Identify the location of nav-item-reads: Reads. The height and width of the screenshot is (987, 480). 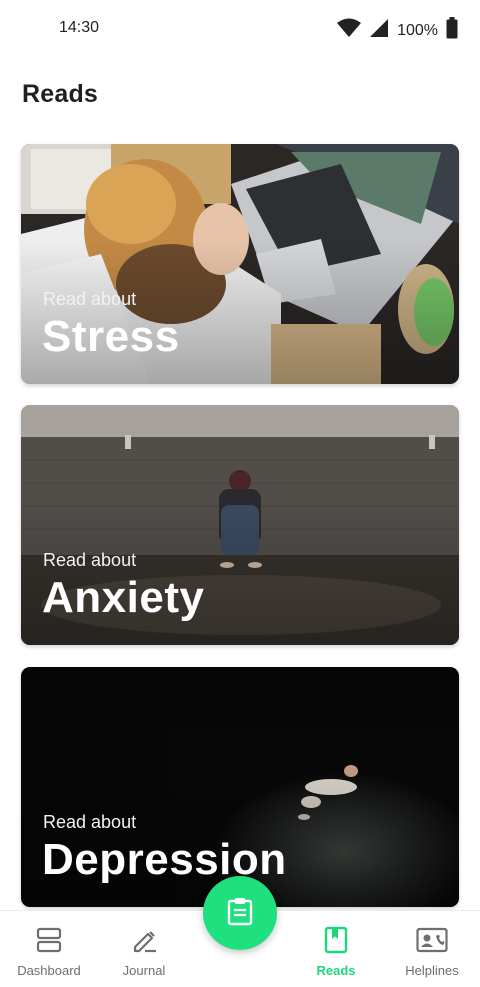
(336, 949).